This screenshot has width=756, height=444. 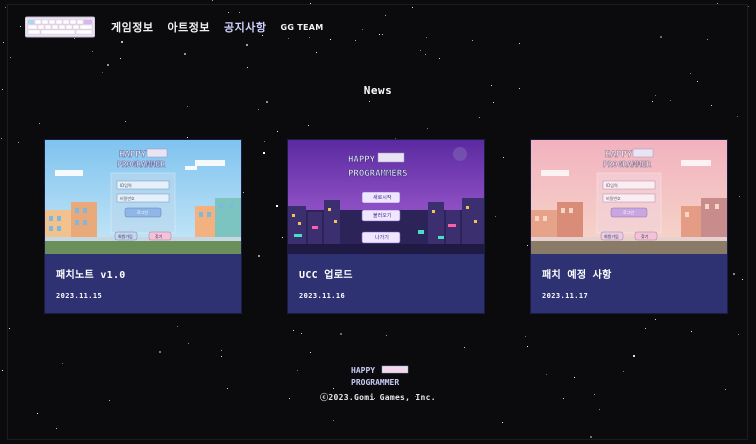 I want to click on thumb-programmer-text: PROGRAMMER, so click(x=141, y=164).